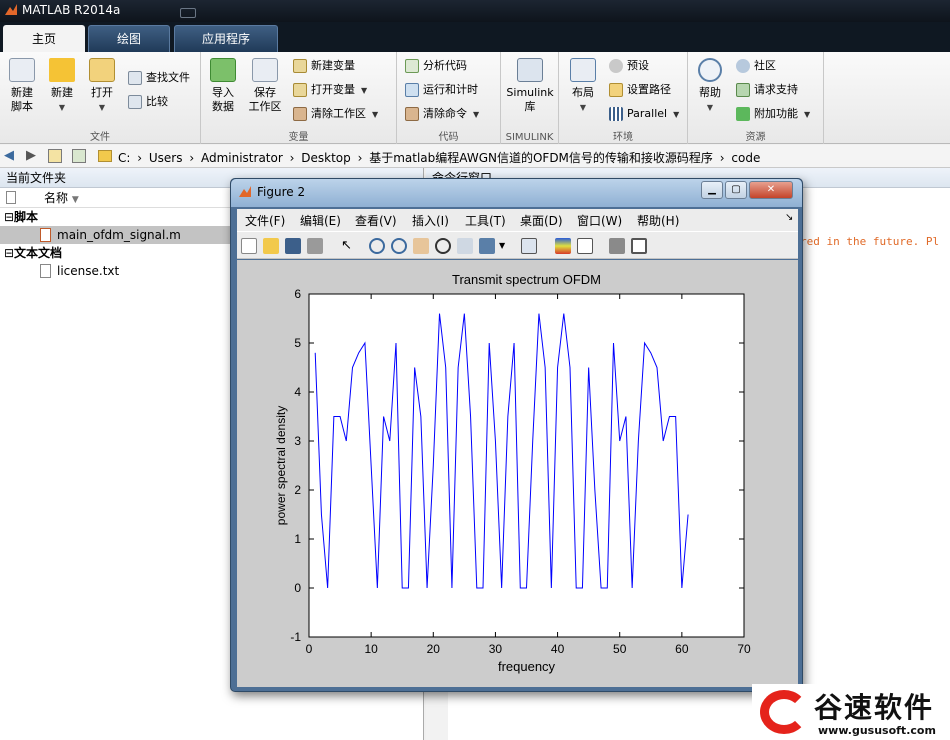 The width and height of the screenshot is (950, 740). What do you see at coordinates (79, 156) in the screenshot?
I see `browse-folder-icon` at bounding box center [79, 156].